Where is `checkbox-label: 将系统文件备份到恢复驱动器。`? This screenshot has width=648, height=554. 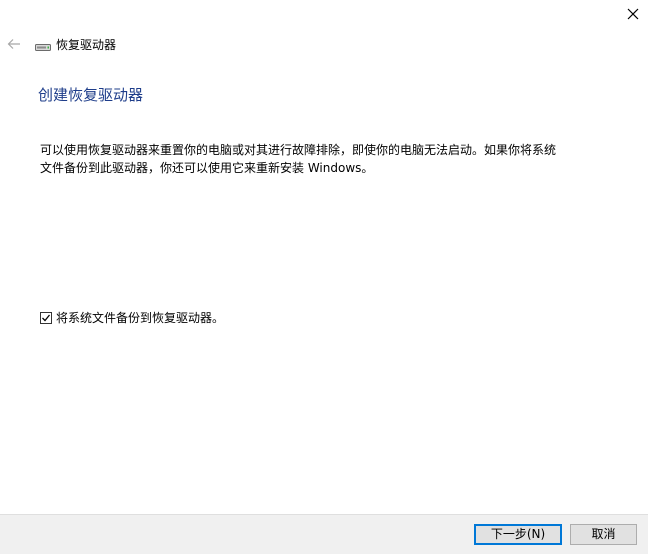
checkbox-label: 将系统文件备份到恢复驱动器。 is located at coordinates (140, 318).